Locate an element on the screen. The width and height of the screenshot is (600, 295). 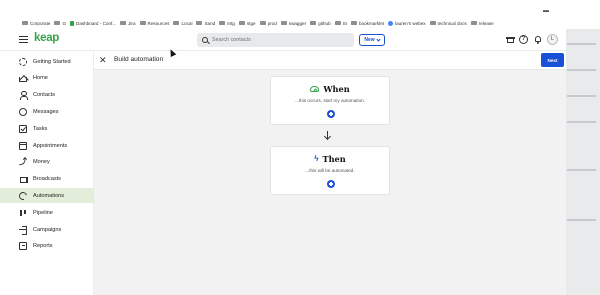
when-title: When is located at coordinates (336, 89).